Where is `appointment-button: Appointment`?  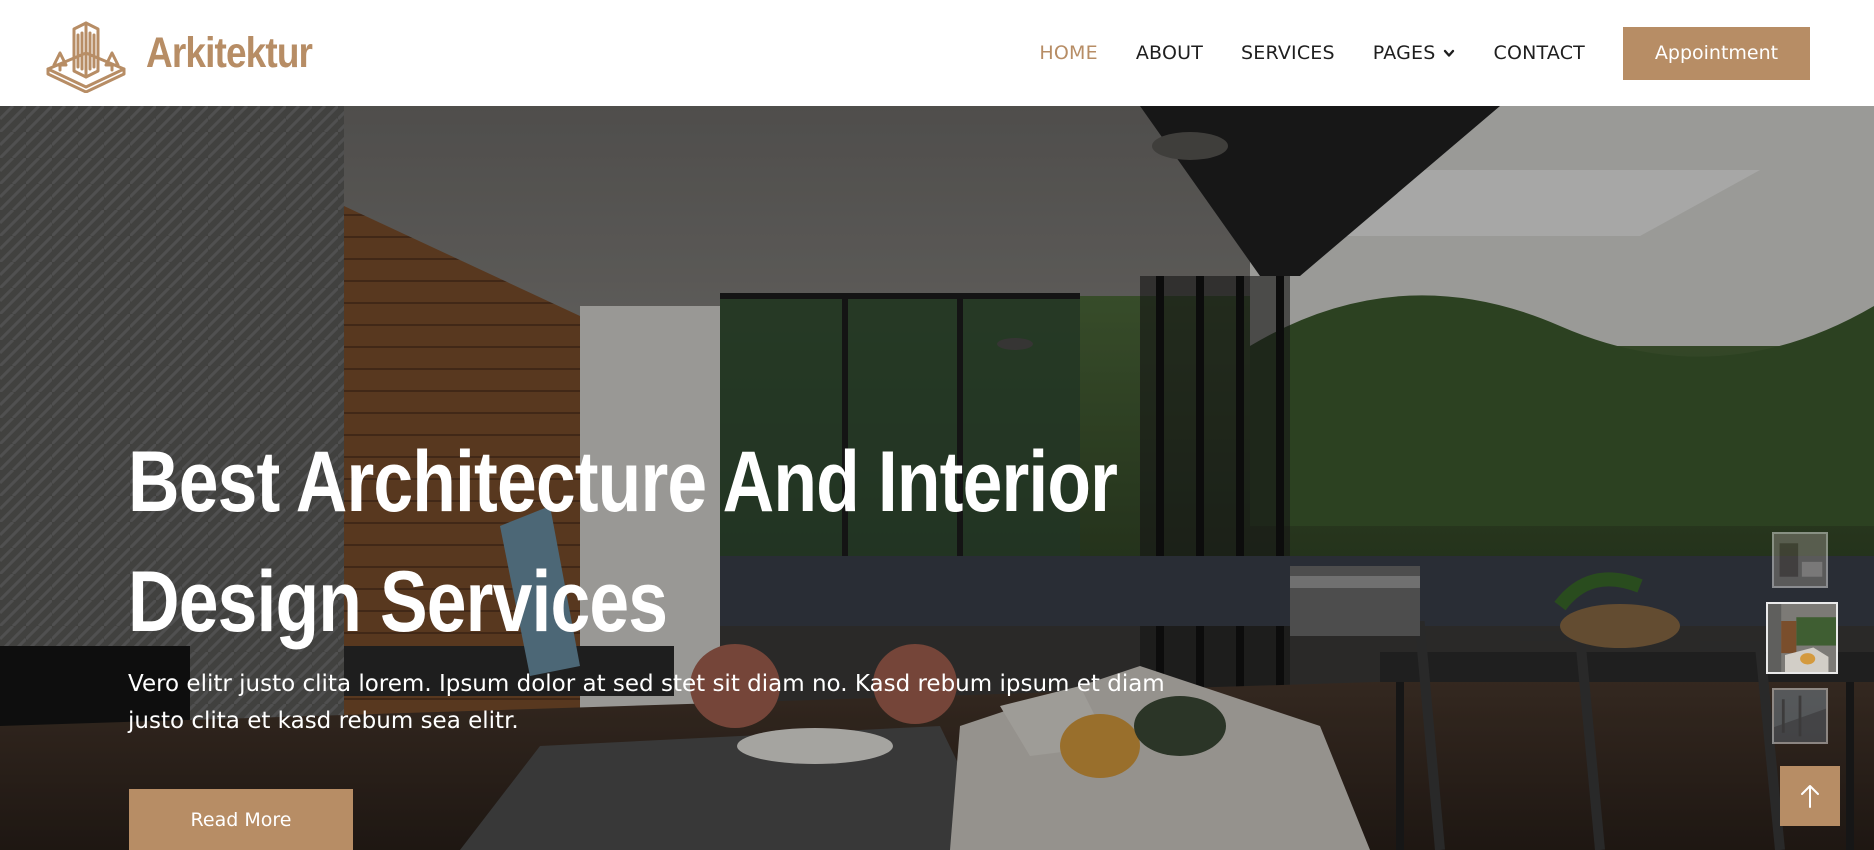 appointment-button: Appointment is located at coordinates (1716, 53).